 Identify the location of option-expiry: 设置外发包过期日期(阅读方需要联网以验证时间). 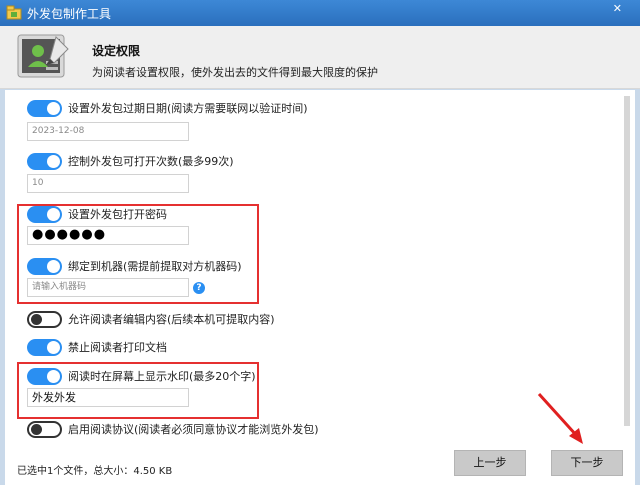
(167, 108).